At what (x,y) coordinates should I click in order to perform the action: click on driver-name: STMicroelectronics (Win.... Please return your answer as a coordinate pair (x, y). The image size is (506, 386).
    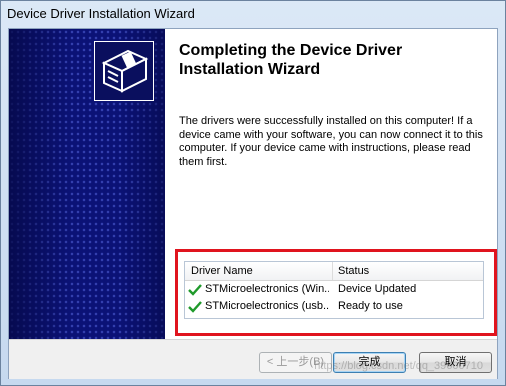
    Looking at the image, I should click on (267, 289).